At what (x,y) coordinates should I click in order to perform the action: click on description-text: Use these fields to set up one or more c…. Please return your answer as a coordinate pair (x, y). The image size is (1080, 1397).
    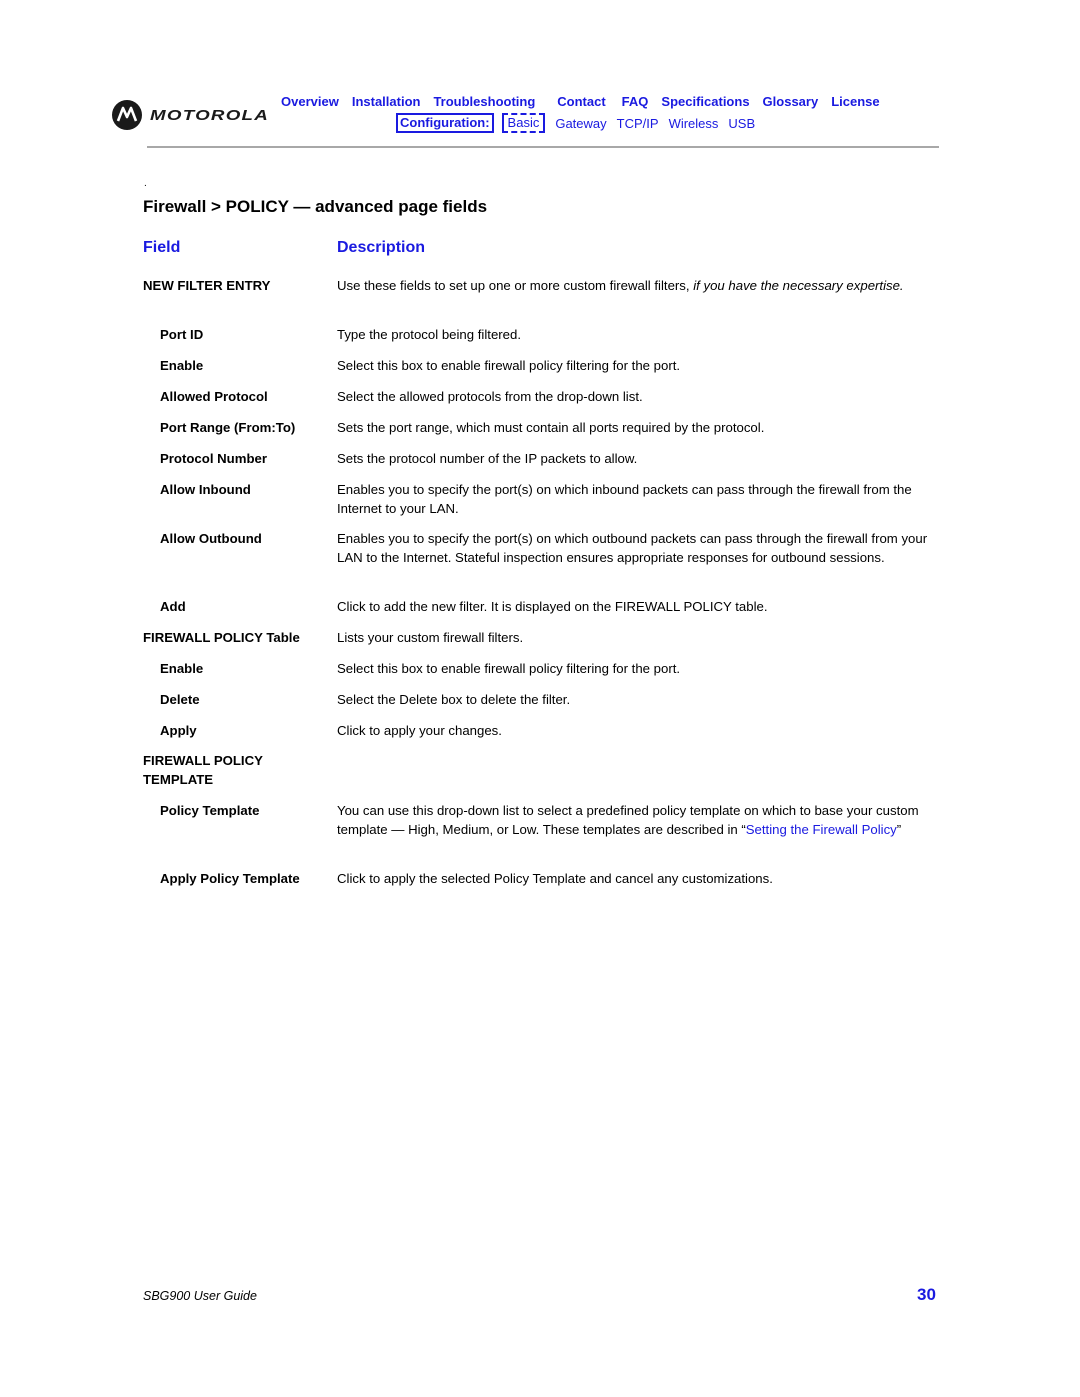
    Looking at the image, I should click on (515, 285).